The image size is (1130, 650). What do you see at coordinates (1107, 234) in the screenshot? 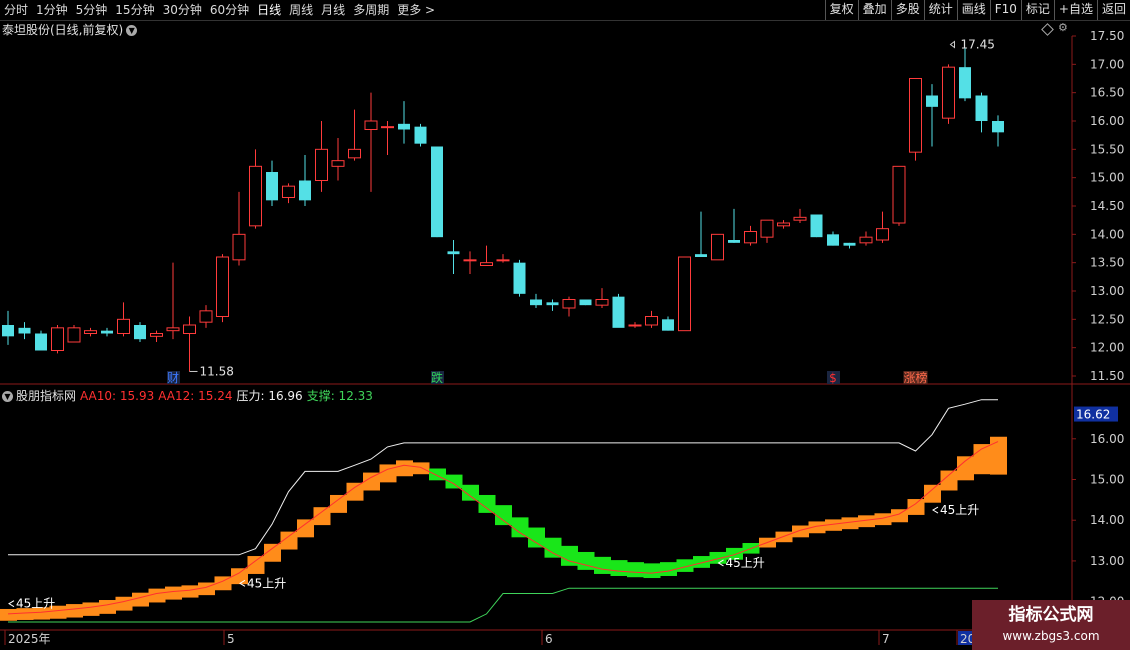
I see `y-tick-label: 14.00` at bounding box center [1107, 234].